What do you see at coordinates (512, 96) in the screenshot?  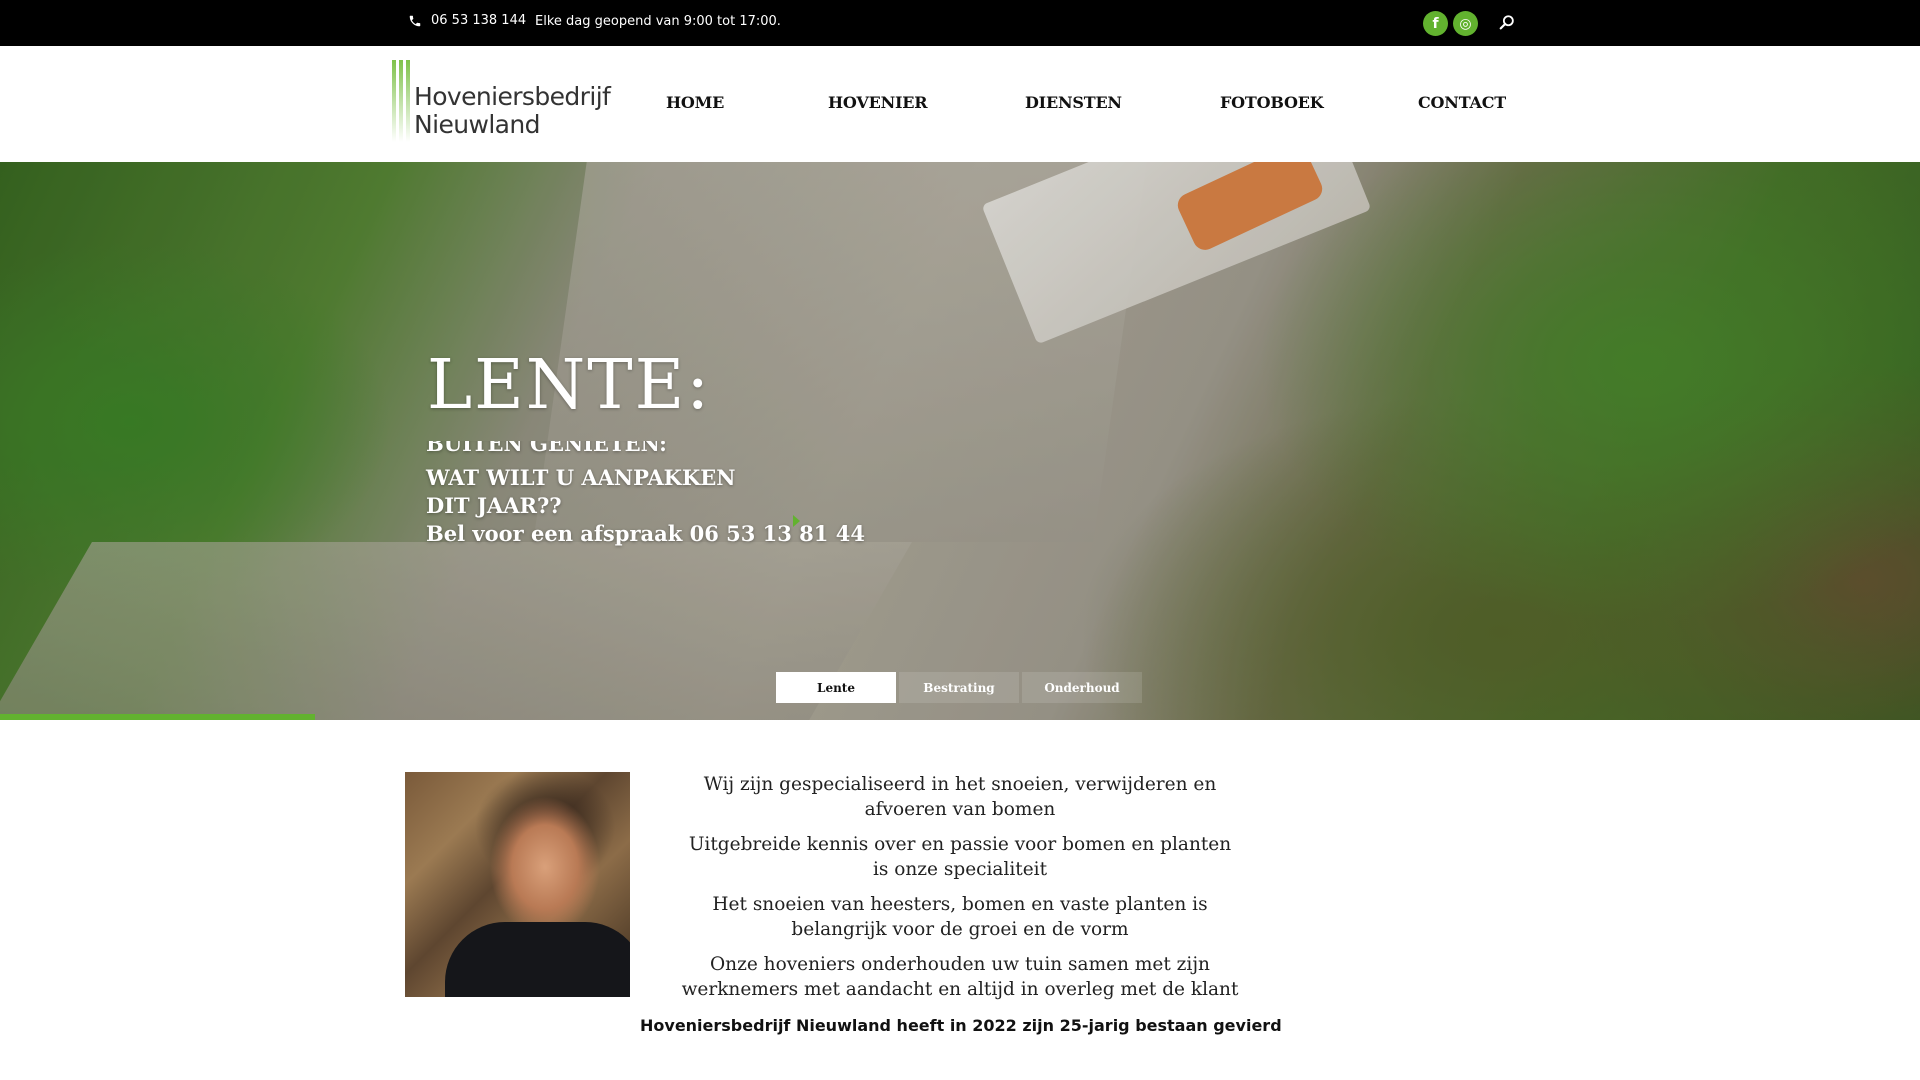 I see `logo-text-line1: Hoveniersbedrijf` at bounding box center [512, 96].